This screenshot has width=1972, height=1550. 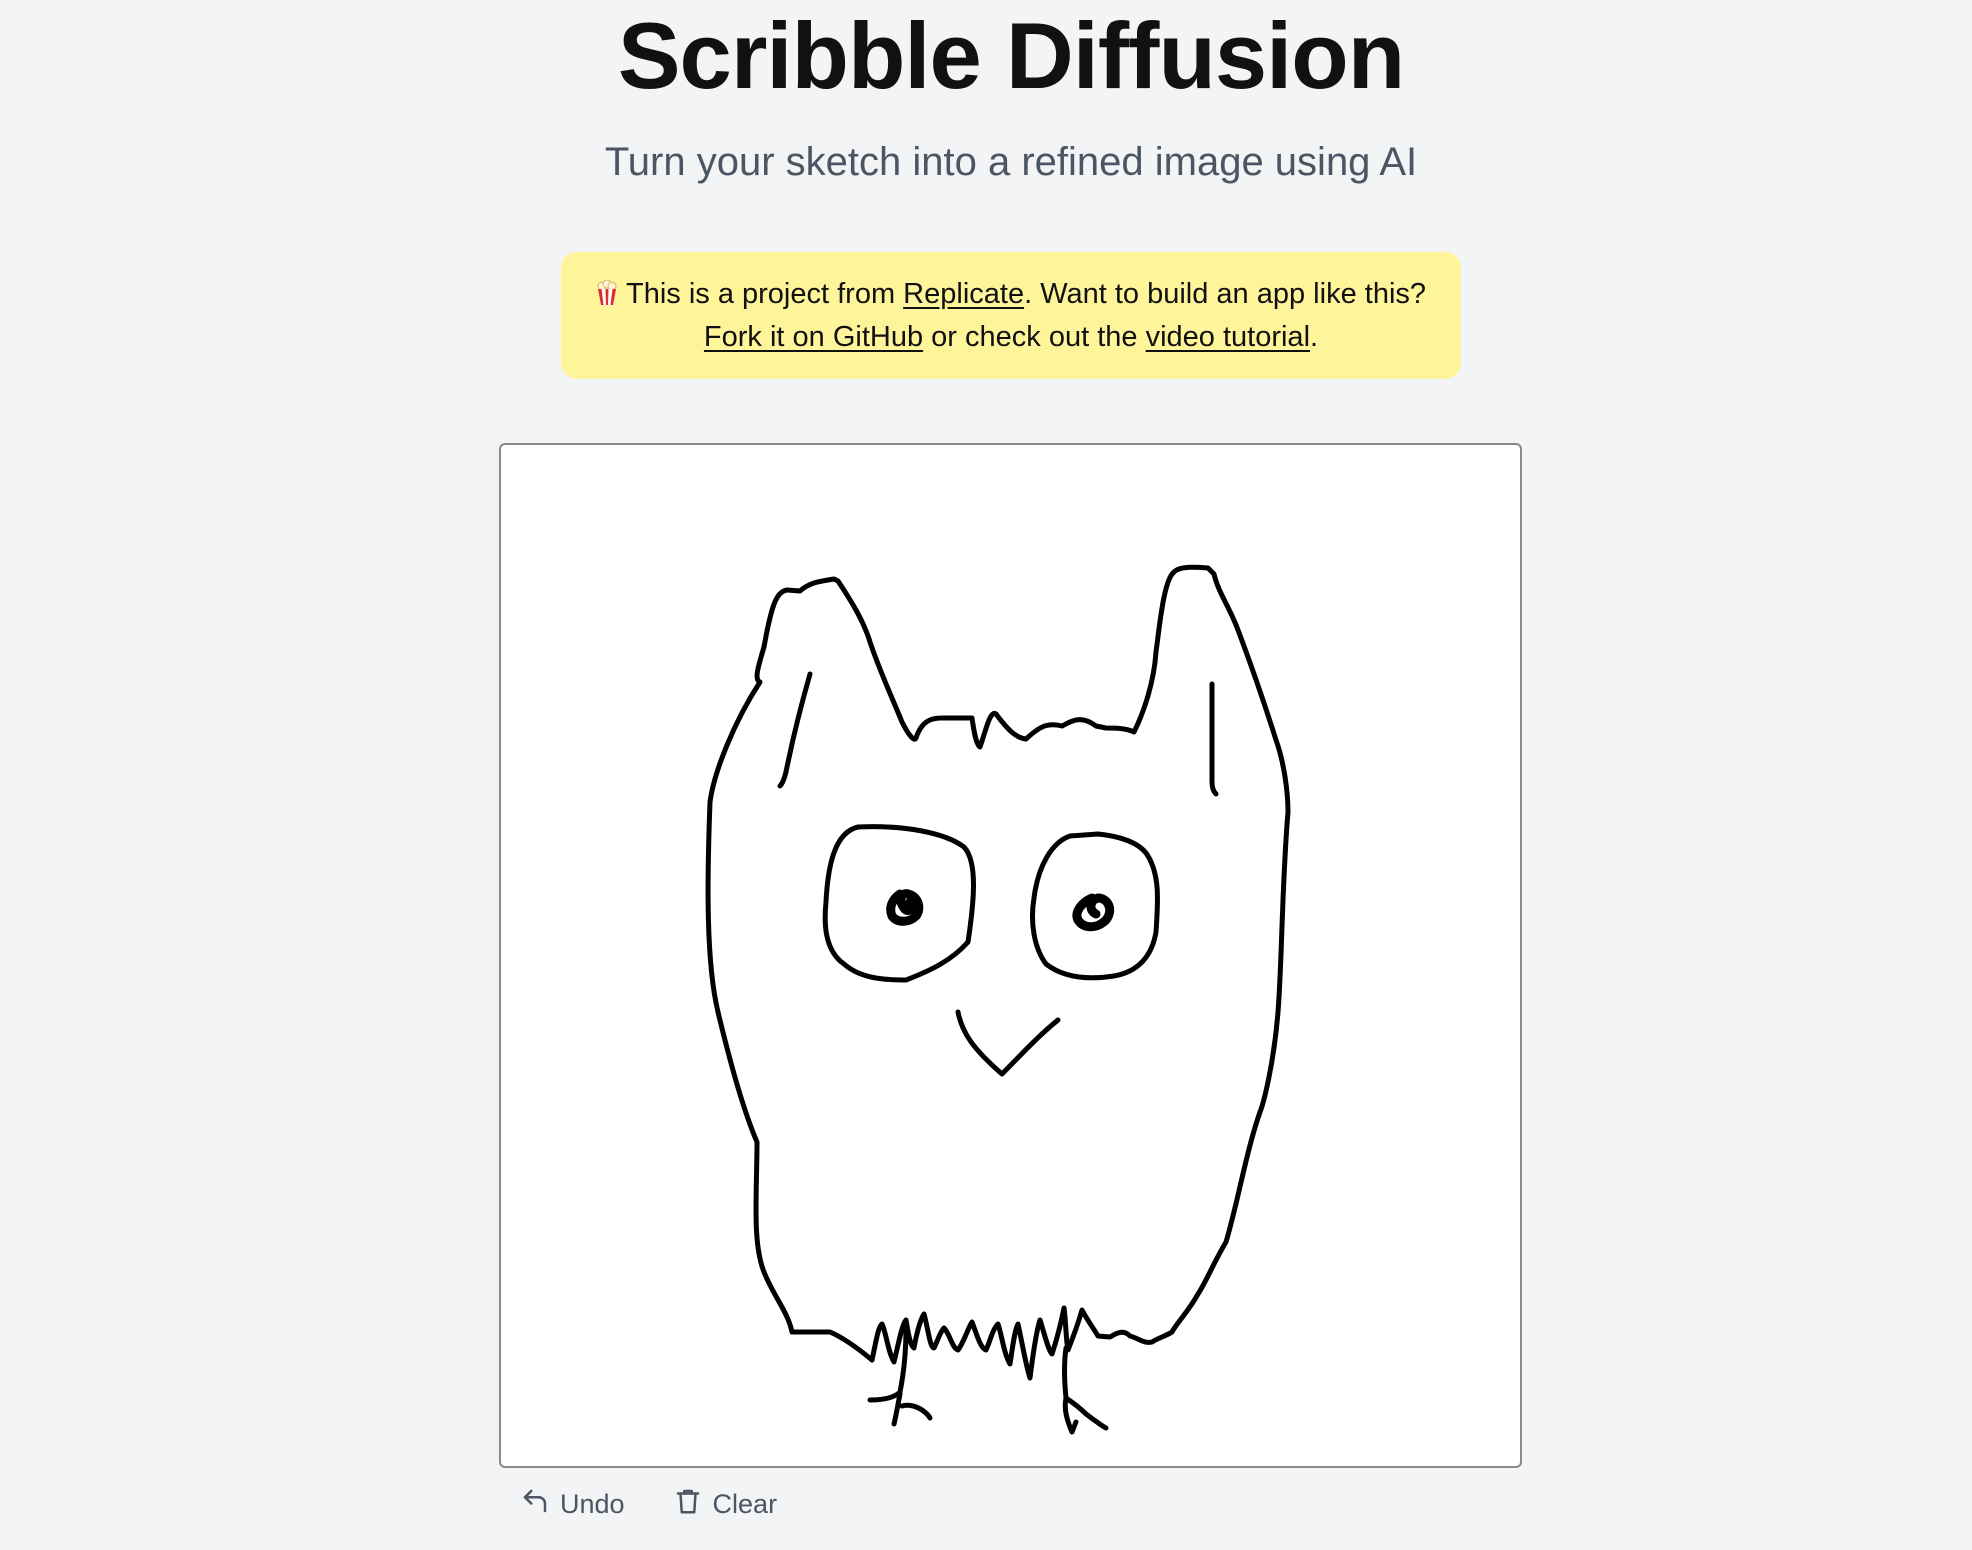 What do you see at coordinates (1225, 294) in the screenshot?
I see `banner-text-2: . Want to build an app like this?` at bounding box center [1225, 294].